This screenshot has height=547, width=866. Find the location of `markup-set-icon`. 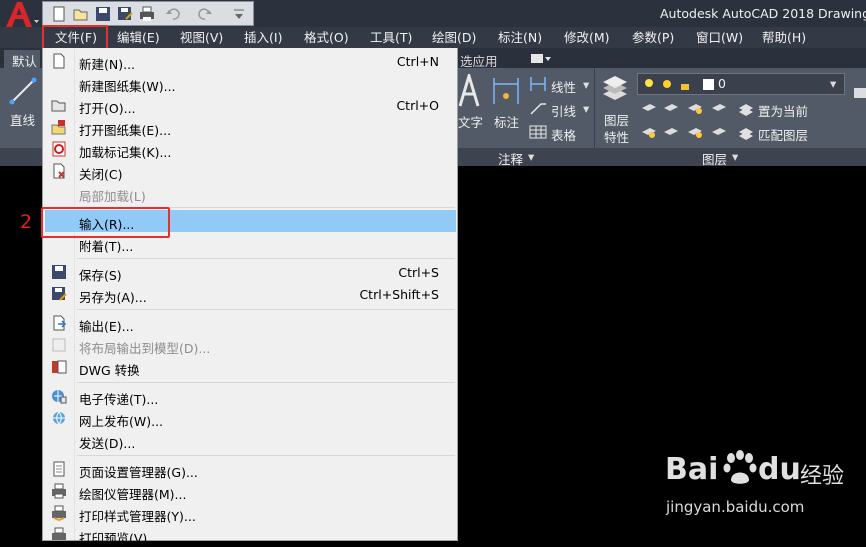

markup-set-icon is located at coordinates (59, 149).